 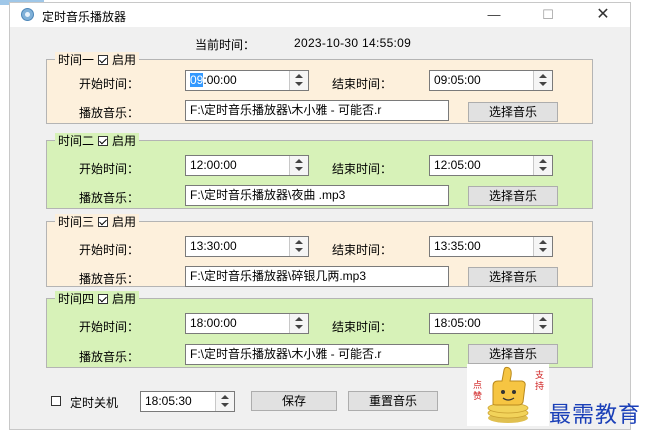 What do you see at coordinates (317, 276) in the screenshot?
I see `music-path-input: F:\定时音乐播放器\碎银几两.mp3` at bounding box center [317, 276].